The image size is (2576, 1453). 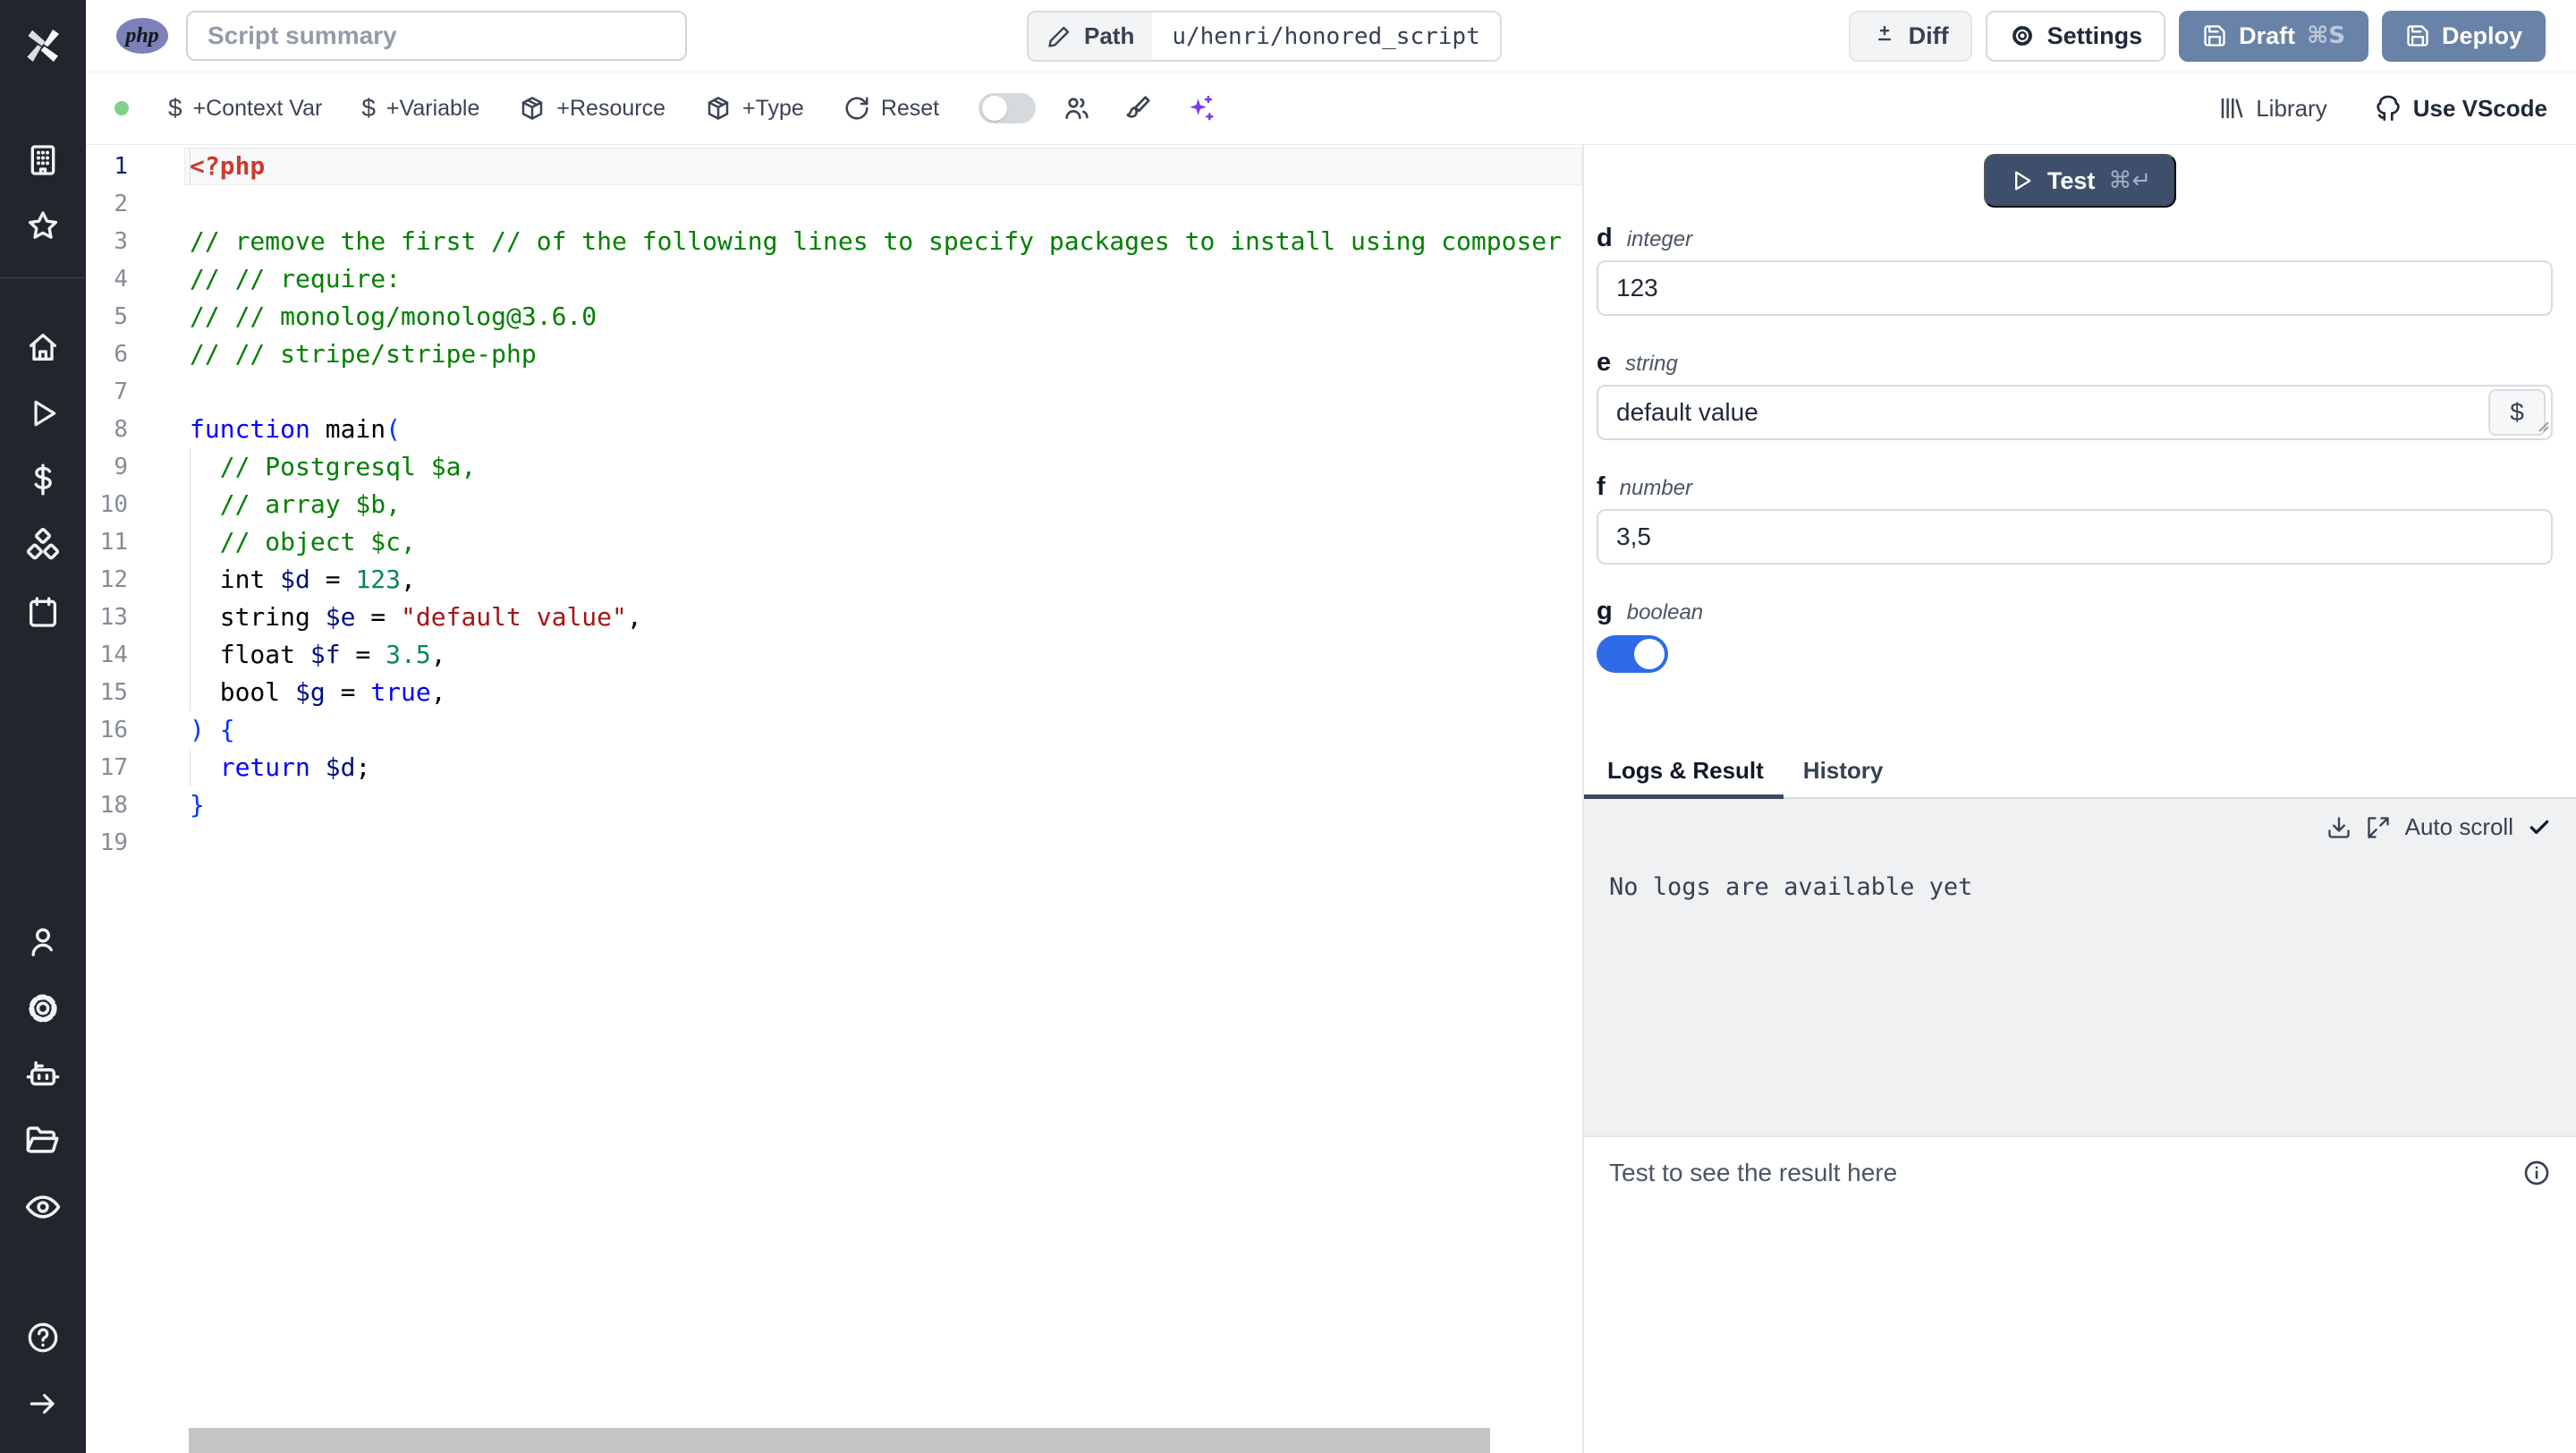 What do you see at coordinates (883, 317) in the screenshot?
I see `code-line: // // monolog/monolog@3.6.0` at bounding box center [883, 317].